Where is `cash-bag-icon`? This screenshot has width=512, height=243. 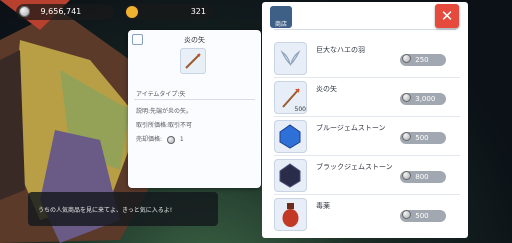
cash-bag-icon is located at coordinates (132, 11).